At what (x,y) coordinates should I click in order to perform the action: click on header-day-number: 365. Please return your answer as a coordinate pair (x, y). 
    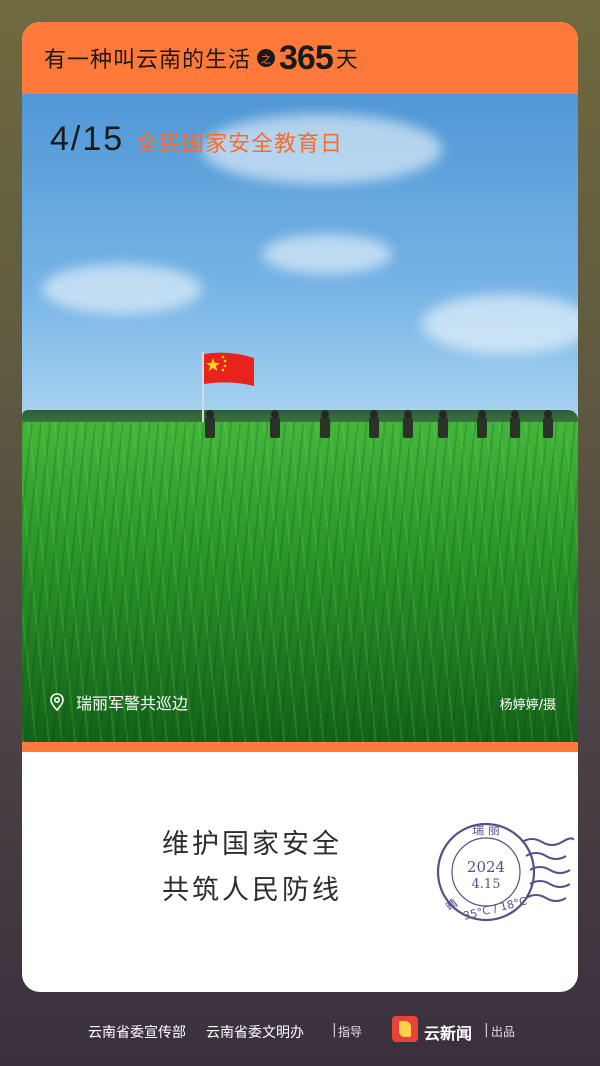
    Looking at the image, I should click on (306, 57).